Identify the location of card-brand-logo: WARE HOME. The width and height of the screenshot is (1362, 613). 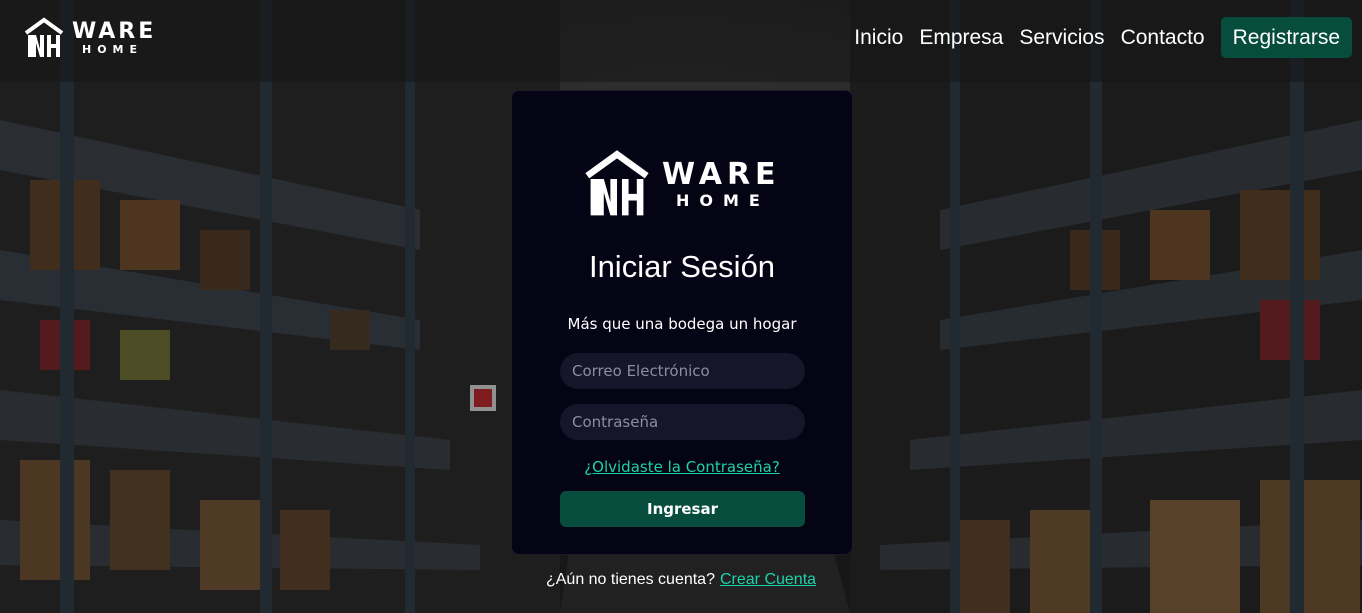
(682, 184).